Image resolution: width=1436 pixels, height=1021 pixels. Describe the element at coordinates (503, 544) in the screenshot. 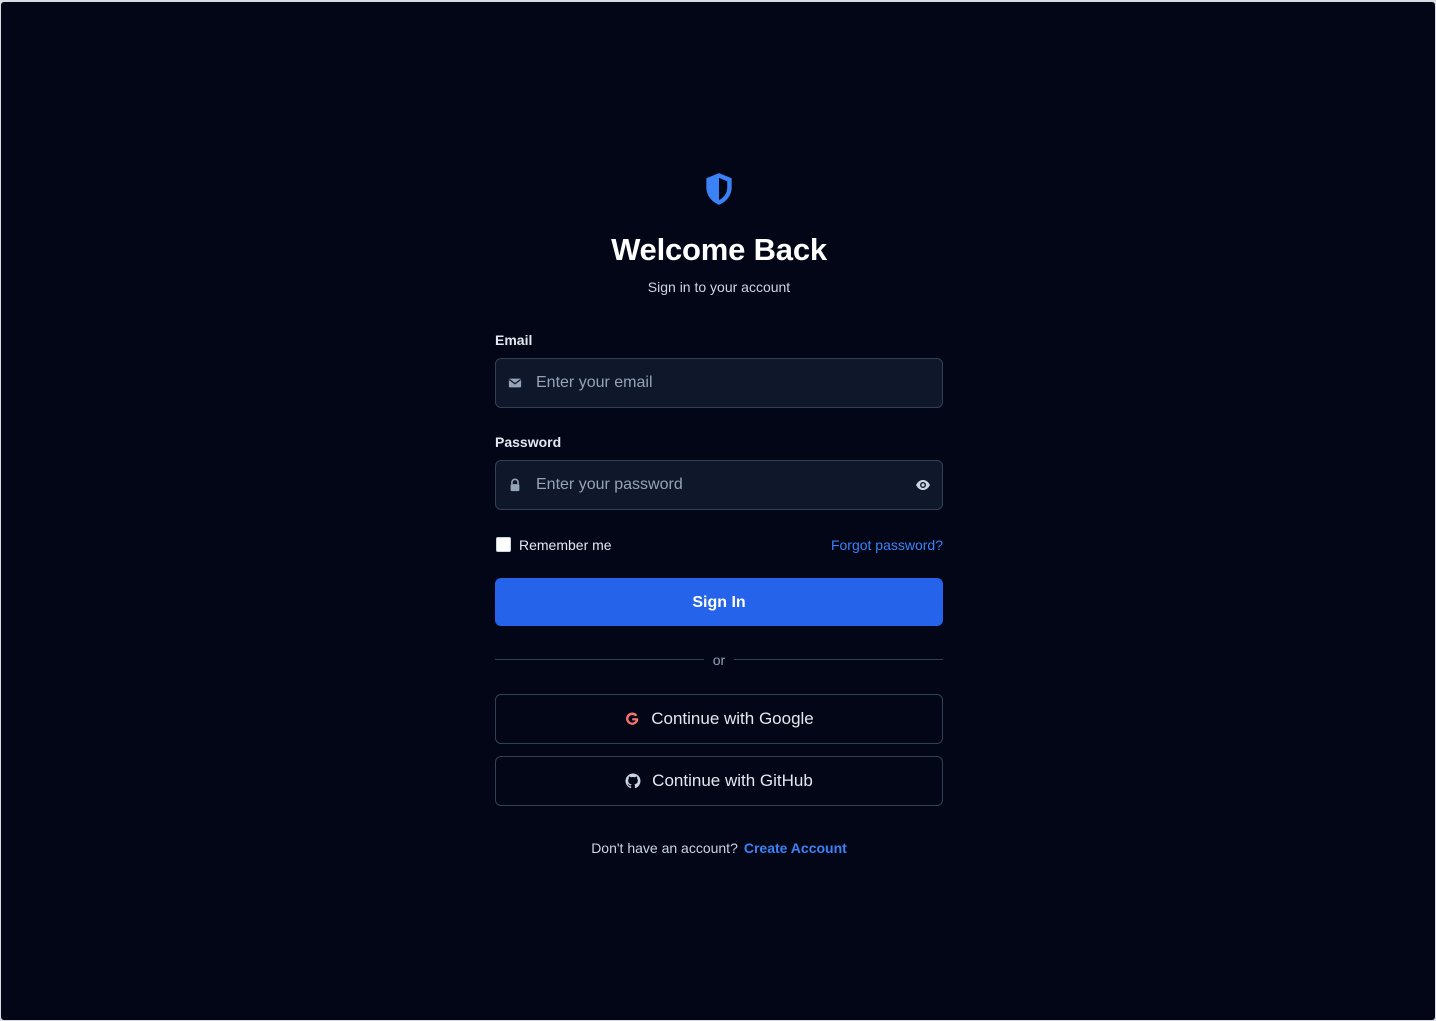

I see `remember-me-checkbox` at that location.